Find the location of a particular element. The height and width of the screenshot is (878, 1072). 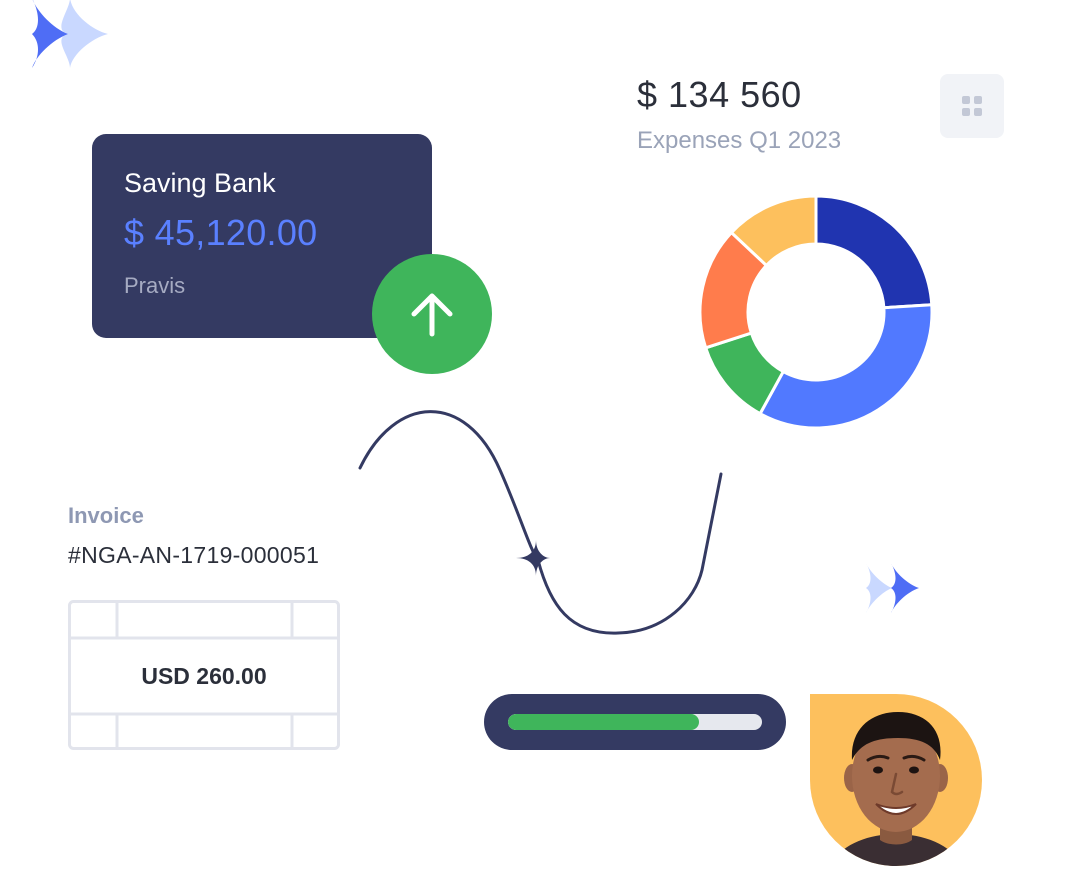

upload-button is located at coordinates (432, 314).